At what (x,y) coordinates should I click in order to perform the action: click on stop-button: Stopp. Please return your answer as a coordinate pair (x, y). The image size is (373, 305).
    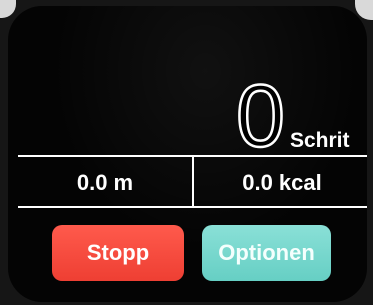
    Looking at the image, I should click on (118, 253).